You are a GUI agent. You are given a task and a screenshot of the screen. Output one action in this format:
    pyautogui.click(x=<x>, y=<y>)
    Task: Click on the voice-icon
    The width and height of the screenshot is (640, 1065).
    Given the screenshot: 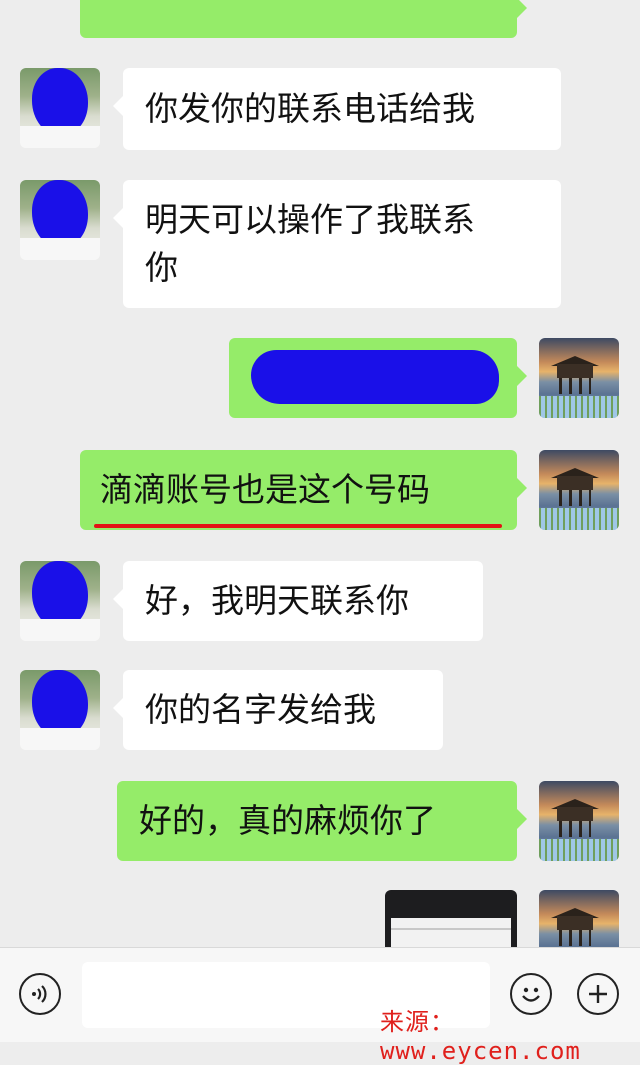 What is the action you would take?
    pyautogui.click(x=39, y=994)
    